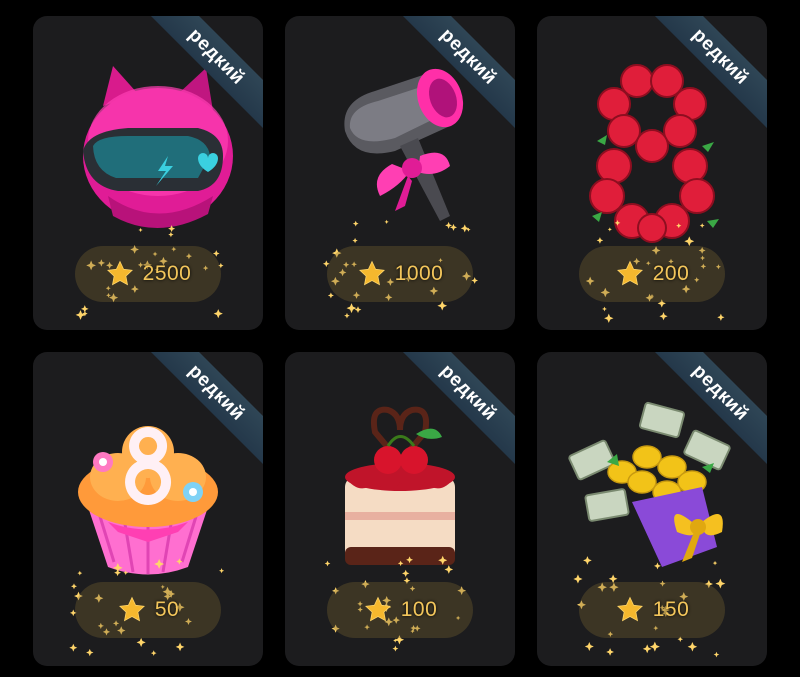  Describe the element at coordinates (148, 500) in the screenshot. I see `cupcake-eight-icon` at that location.